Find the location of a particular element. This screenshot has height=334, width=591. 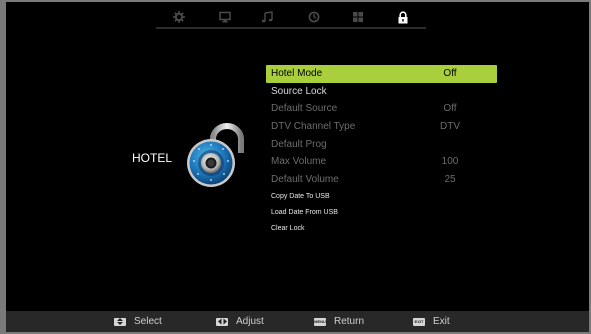

tab-time-clock-icon is located at coordinates (314, 17).